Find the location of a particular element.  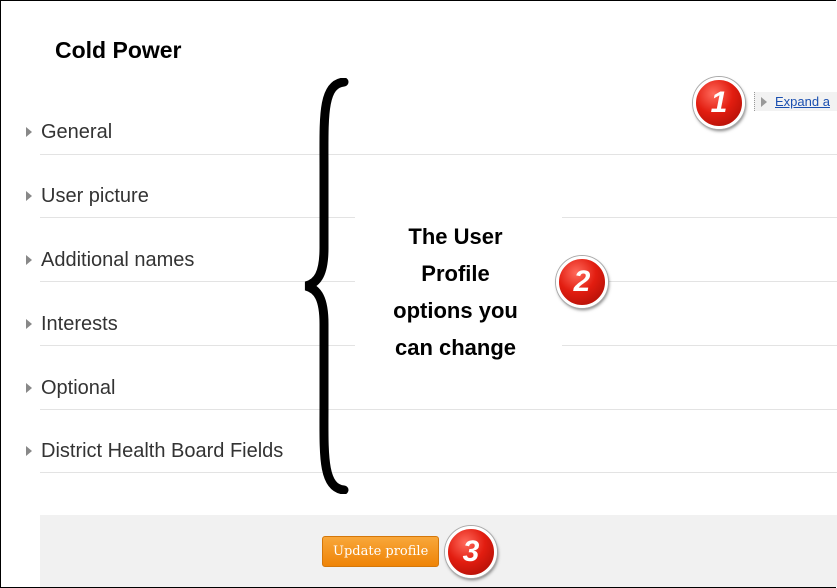

annotation-callout: The User Profile options you can change is located at coordinates (455, 292).